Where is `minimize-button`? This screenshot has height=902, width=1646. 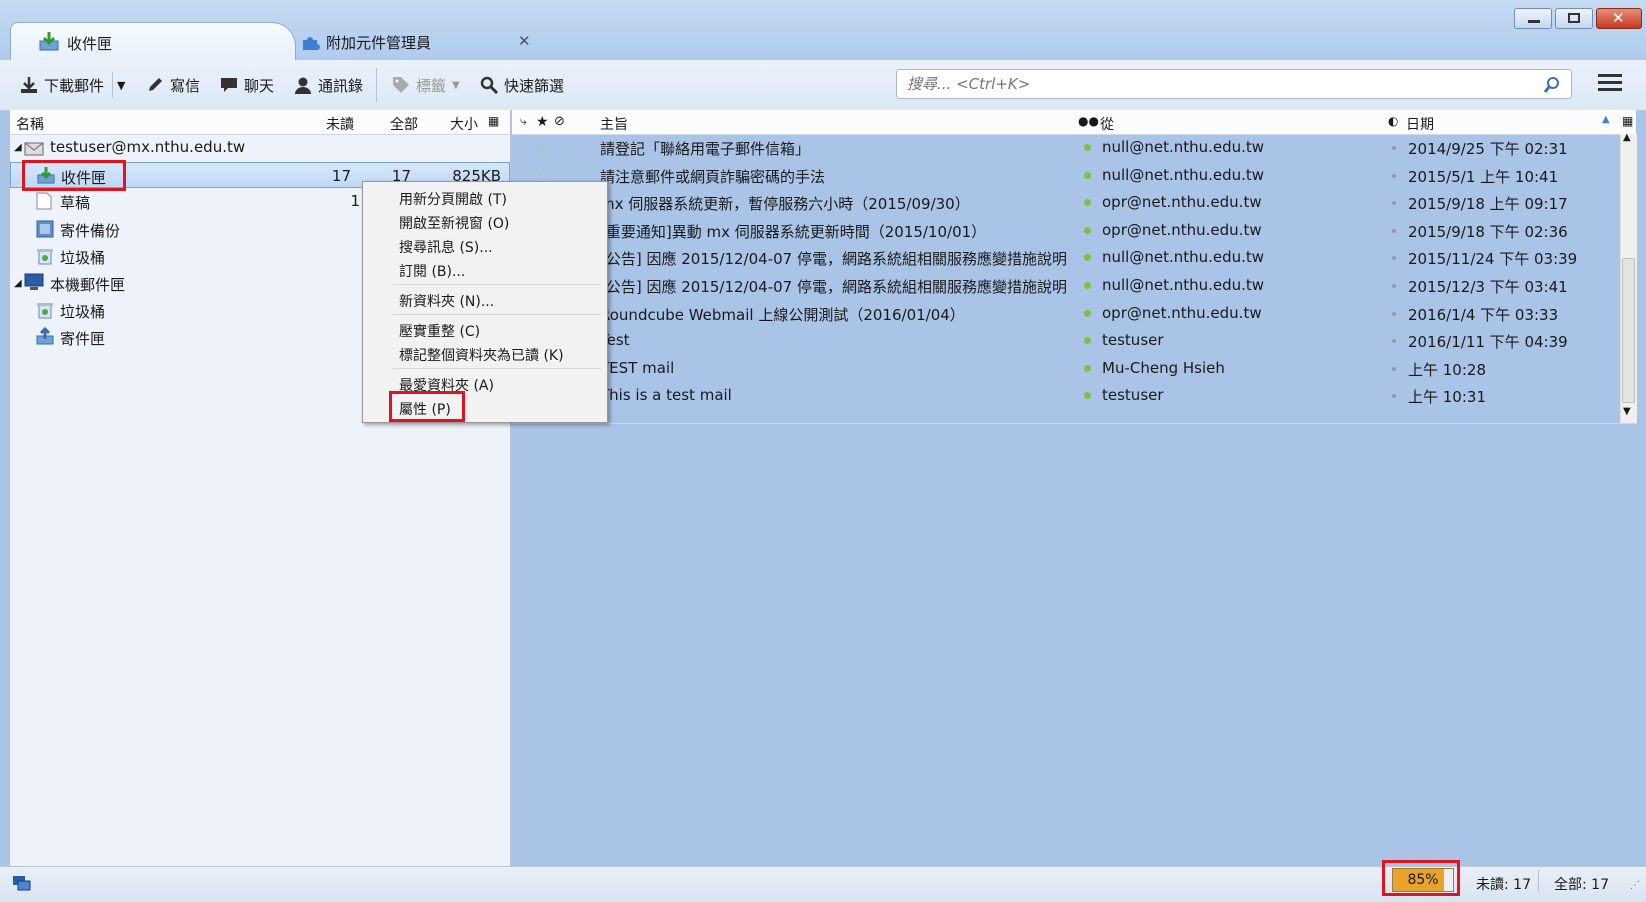
minimize-button is located at coordinates (1533, 18).